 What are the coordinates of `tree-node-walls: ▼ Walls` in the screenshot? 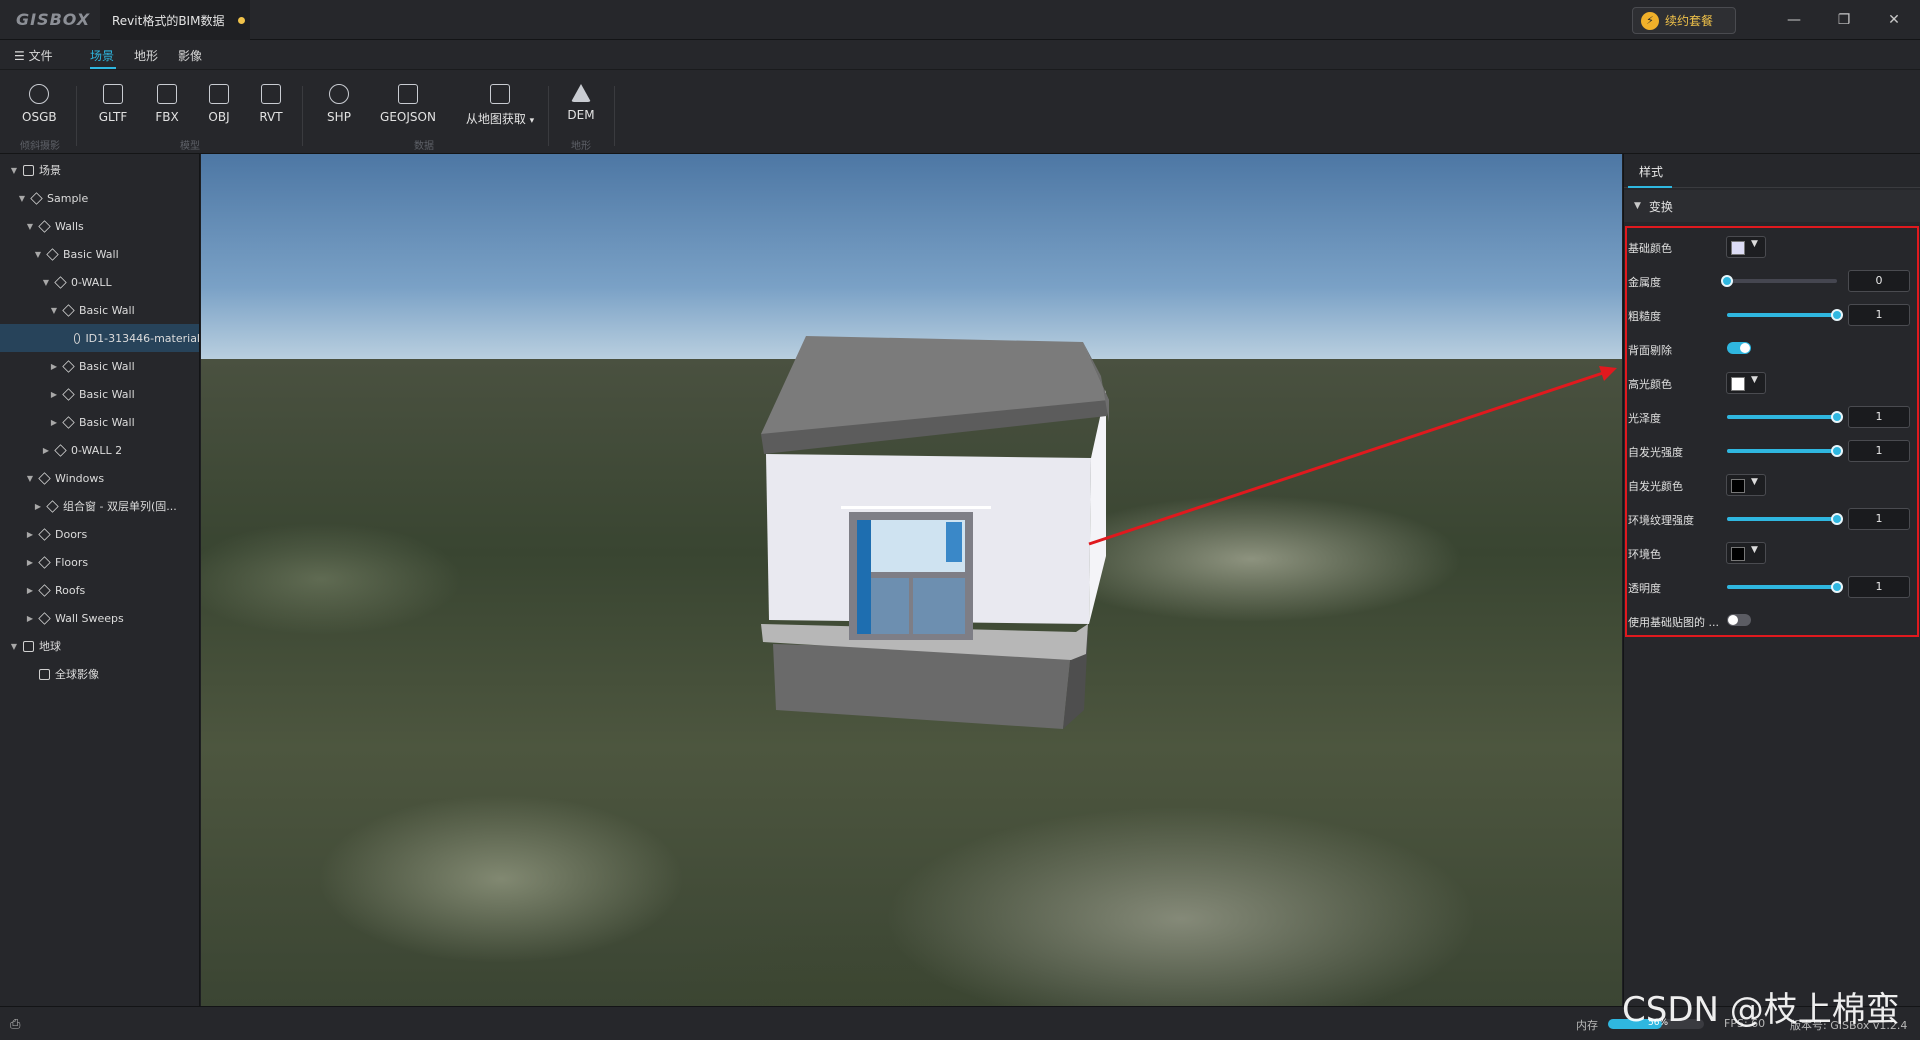 It's located at (99, 226).